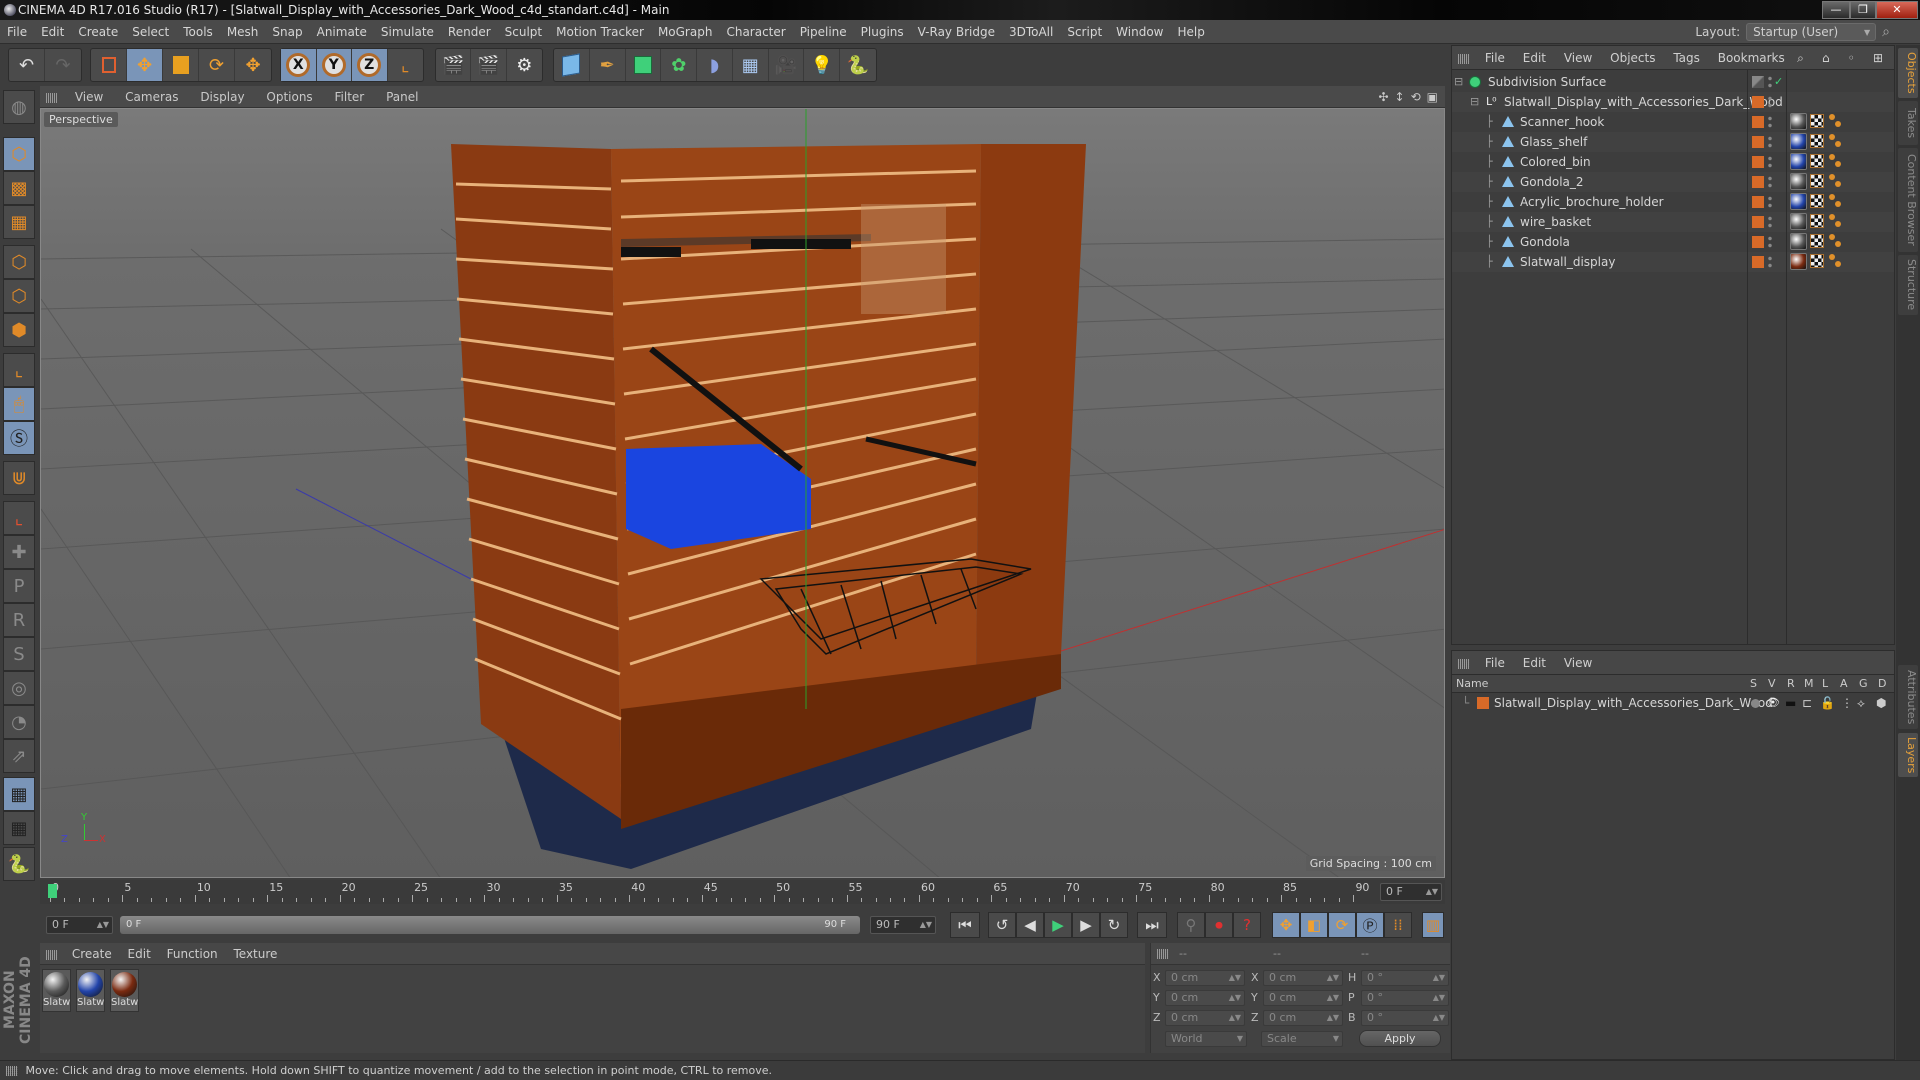 This screenshot has height=1080, width=1920. I want to click on layer-column-g: G, so click(1863, 684).